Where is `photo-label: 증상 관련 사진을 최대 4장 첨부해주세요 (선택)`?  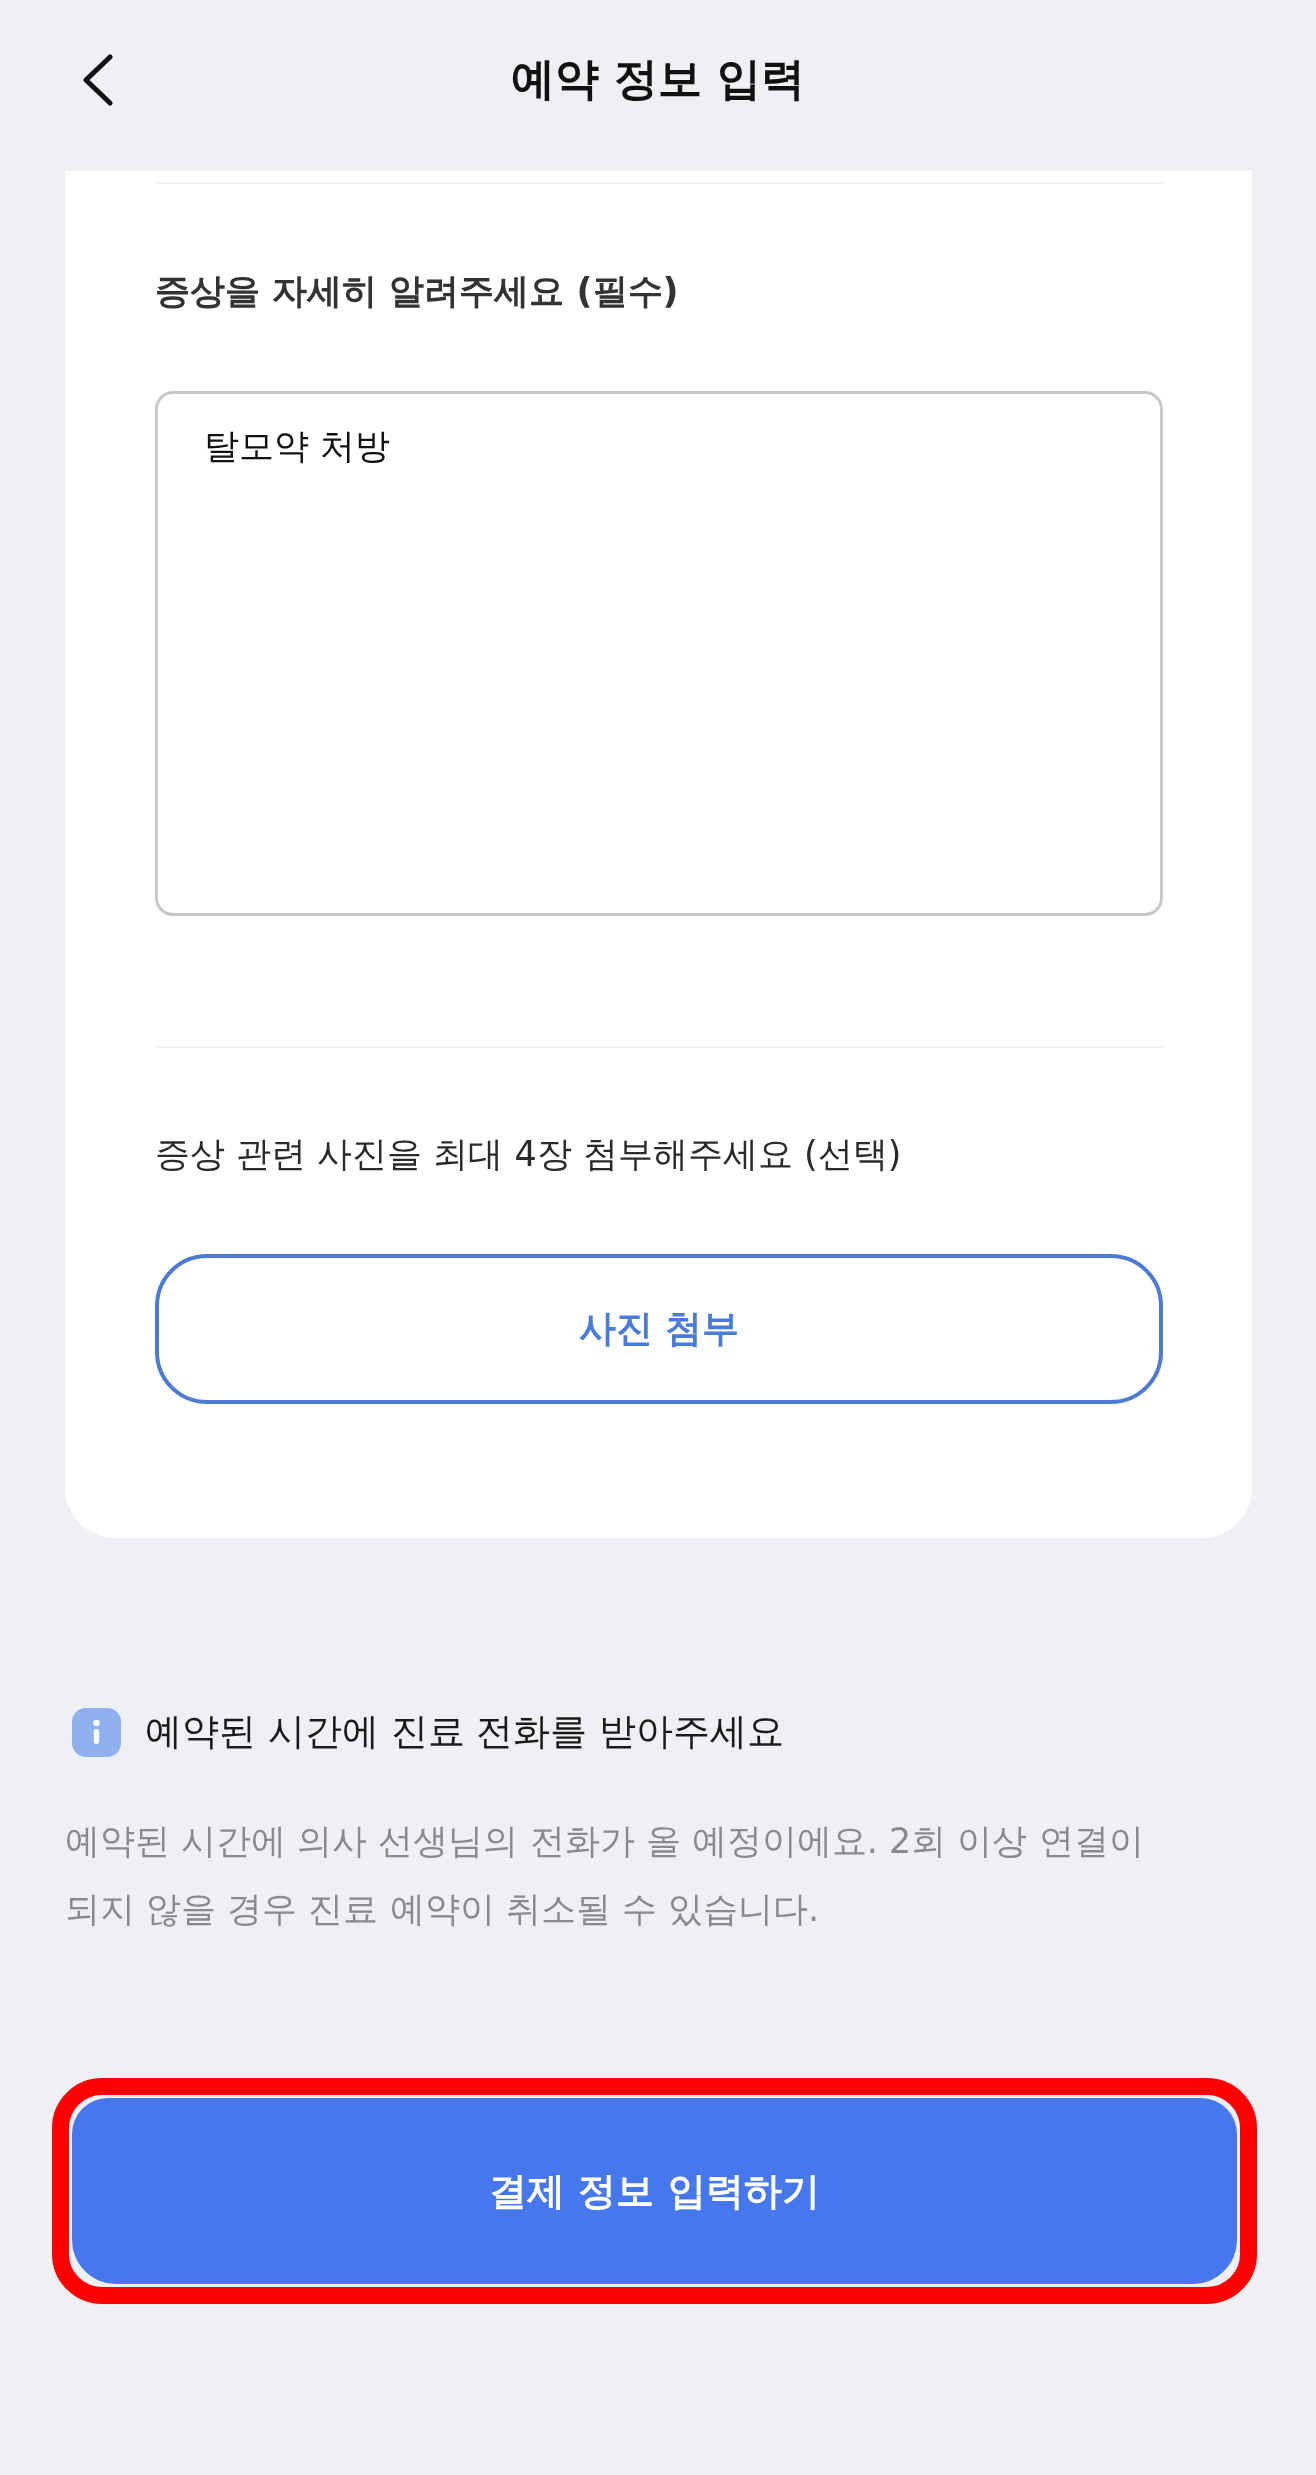 photo-label: 증상 관련 사진을 최대 4장 첨부해주세요 (선택) is located at coordinates (529, 1154).